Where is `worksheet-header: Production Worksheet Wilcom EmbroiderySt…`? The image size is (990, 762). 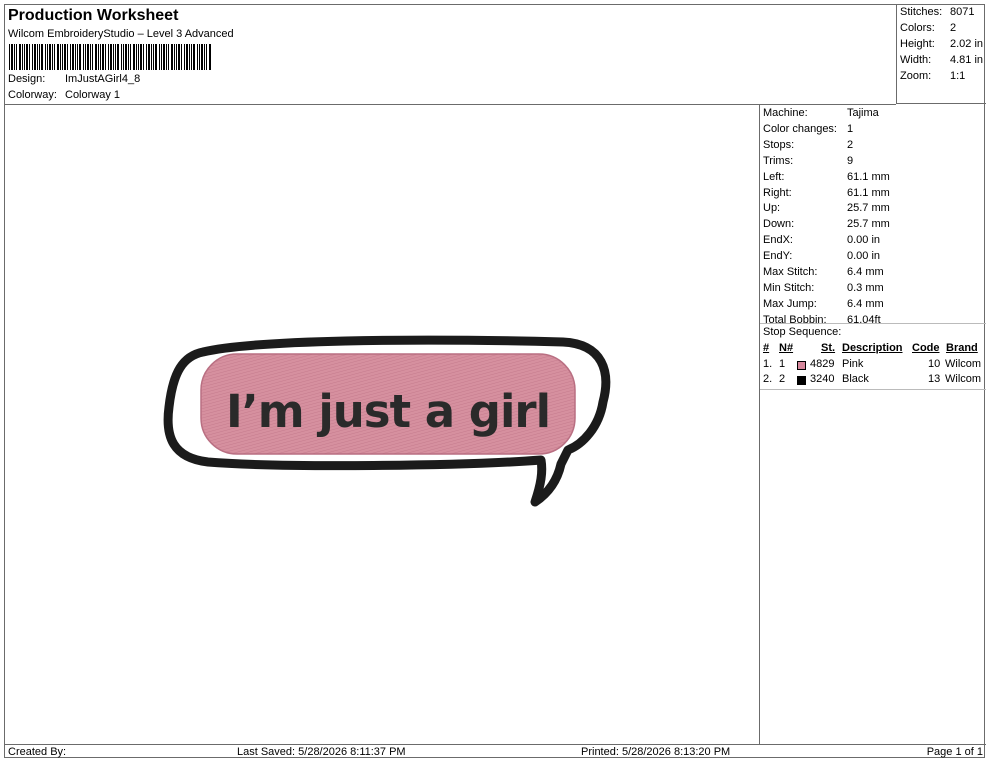 worksheet-header: Production Worksheet Wilcom EmbroiderySt… is located at coordinates (450, 55).